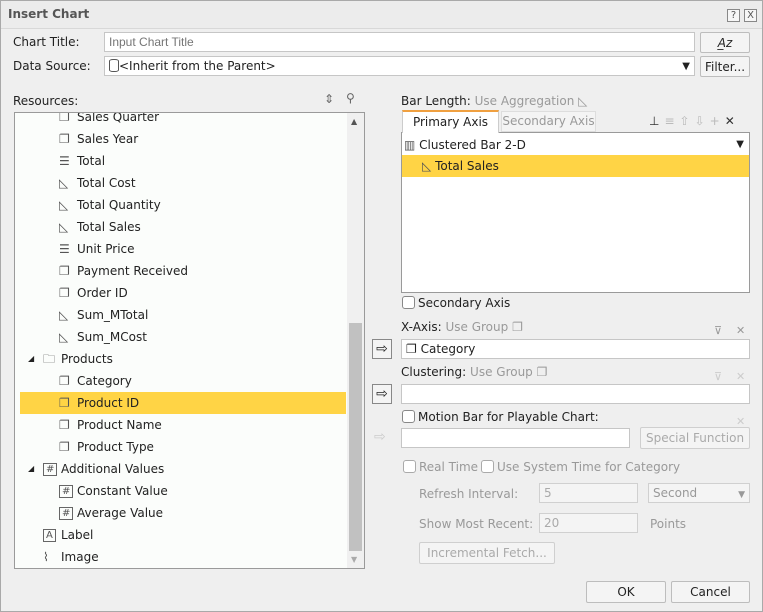 The image size is (763, 612). Describe the element at coordinates (399, 66) in the screenshot. I see `data-source-select: <Inherit from the Parent> ▼` at that location.